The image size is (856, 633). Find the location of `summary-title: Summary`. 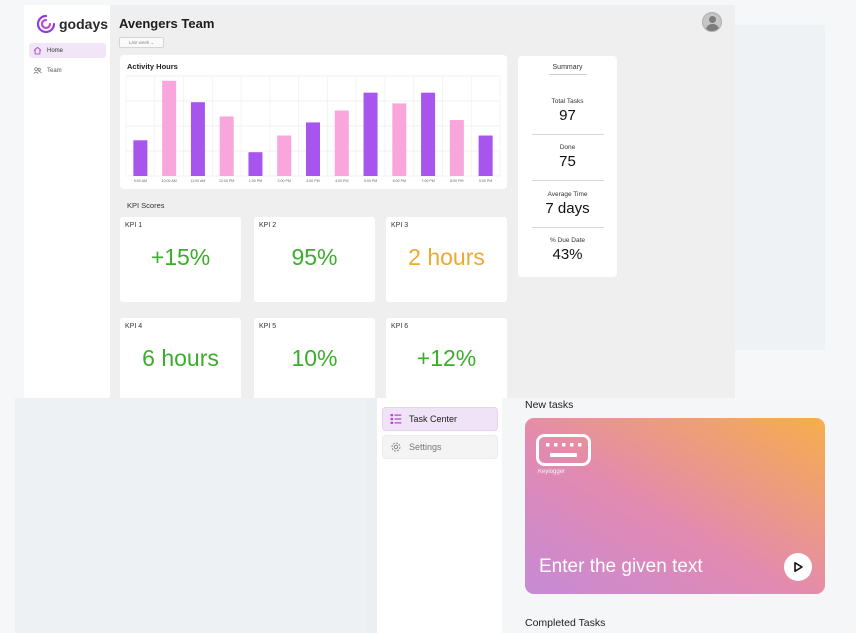

summary-title: Summary is located at coordinates (567, 67).